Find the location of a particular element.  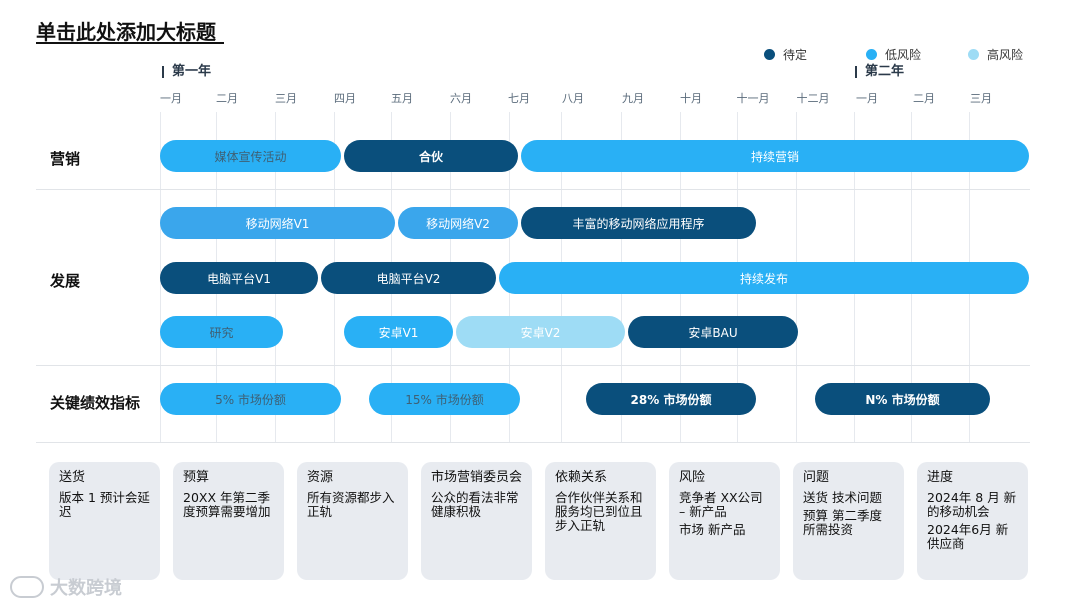

bar-android-v1: 安卓V1 is located at coordinates (398, 332).